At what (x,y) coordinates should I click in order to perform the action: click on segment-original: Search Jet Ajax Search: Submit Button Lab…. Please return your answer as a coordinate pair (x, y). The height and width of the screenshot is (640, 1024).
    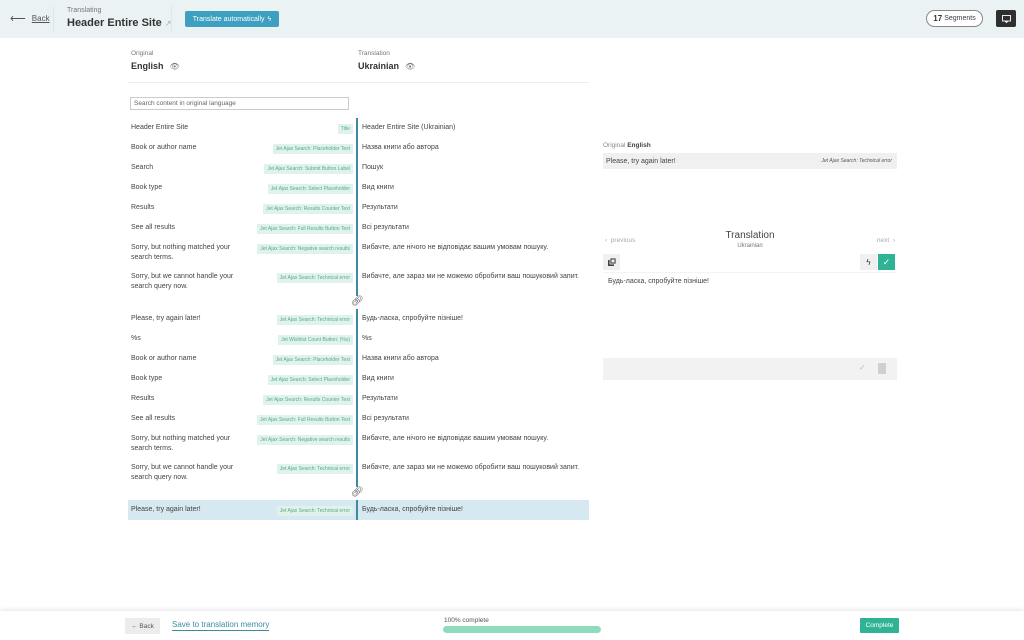
    Looking at the image, I should click on (242, 168).